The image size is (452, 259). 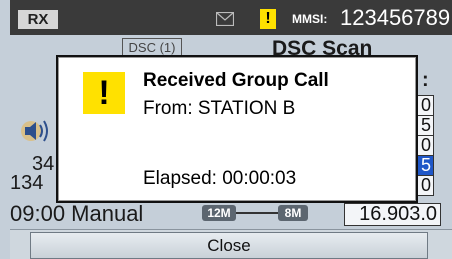 I want to click on caller-label: From: STATION B, so click(x=219, y=108).